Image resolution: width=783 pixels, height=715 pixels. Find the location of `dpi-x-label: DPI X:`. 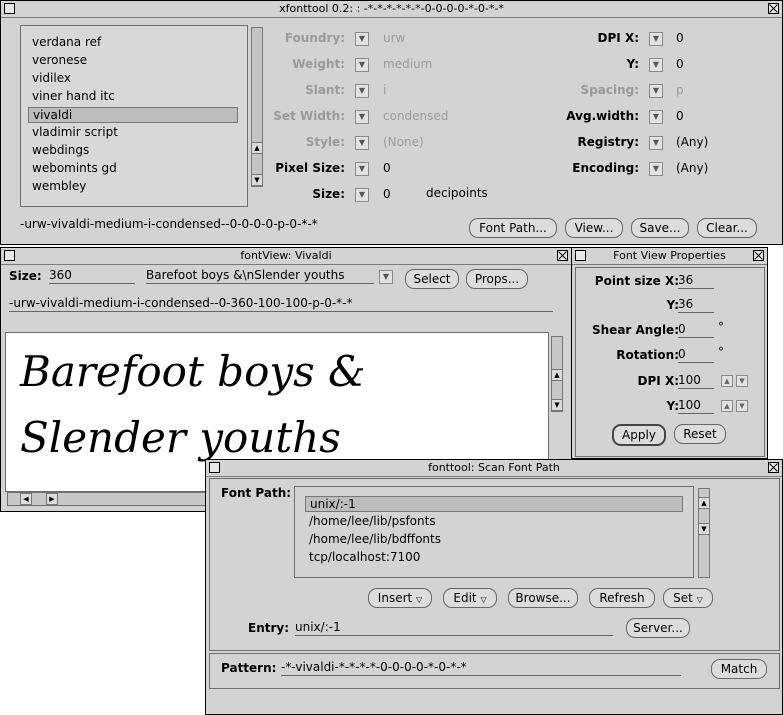

dpi-x-label: DPI X: is located at coordinates (658, 381).